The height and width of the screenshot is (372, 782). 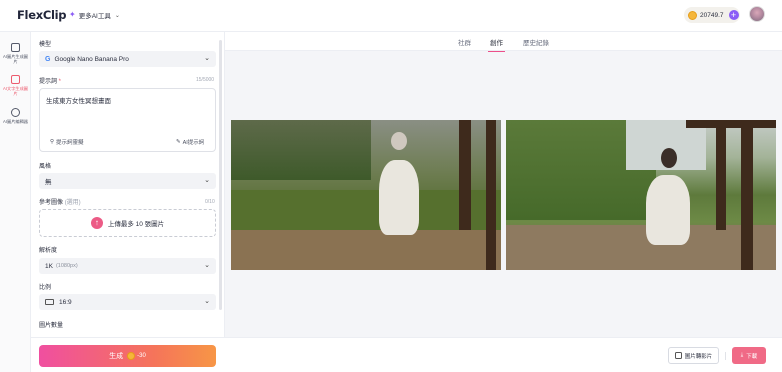 What do you see at coordinates (45, 45) in the screenshot?
I see `model-label: 模型` at bounding box center [45, 45].